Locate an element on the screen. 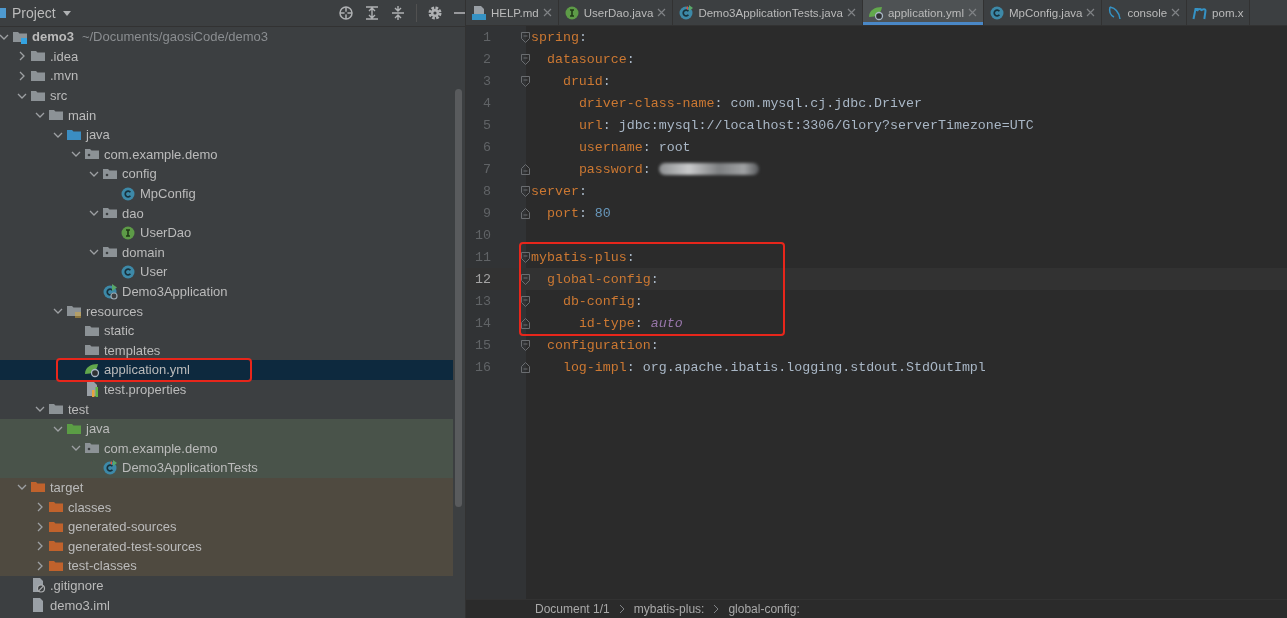 The height and width of the screenshot is (618, 1287). tree-item: dao is located at coordinates (226, 213).